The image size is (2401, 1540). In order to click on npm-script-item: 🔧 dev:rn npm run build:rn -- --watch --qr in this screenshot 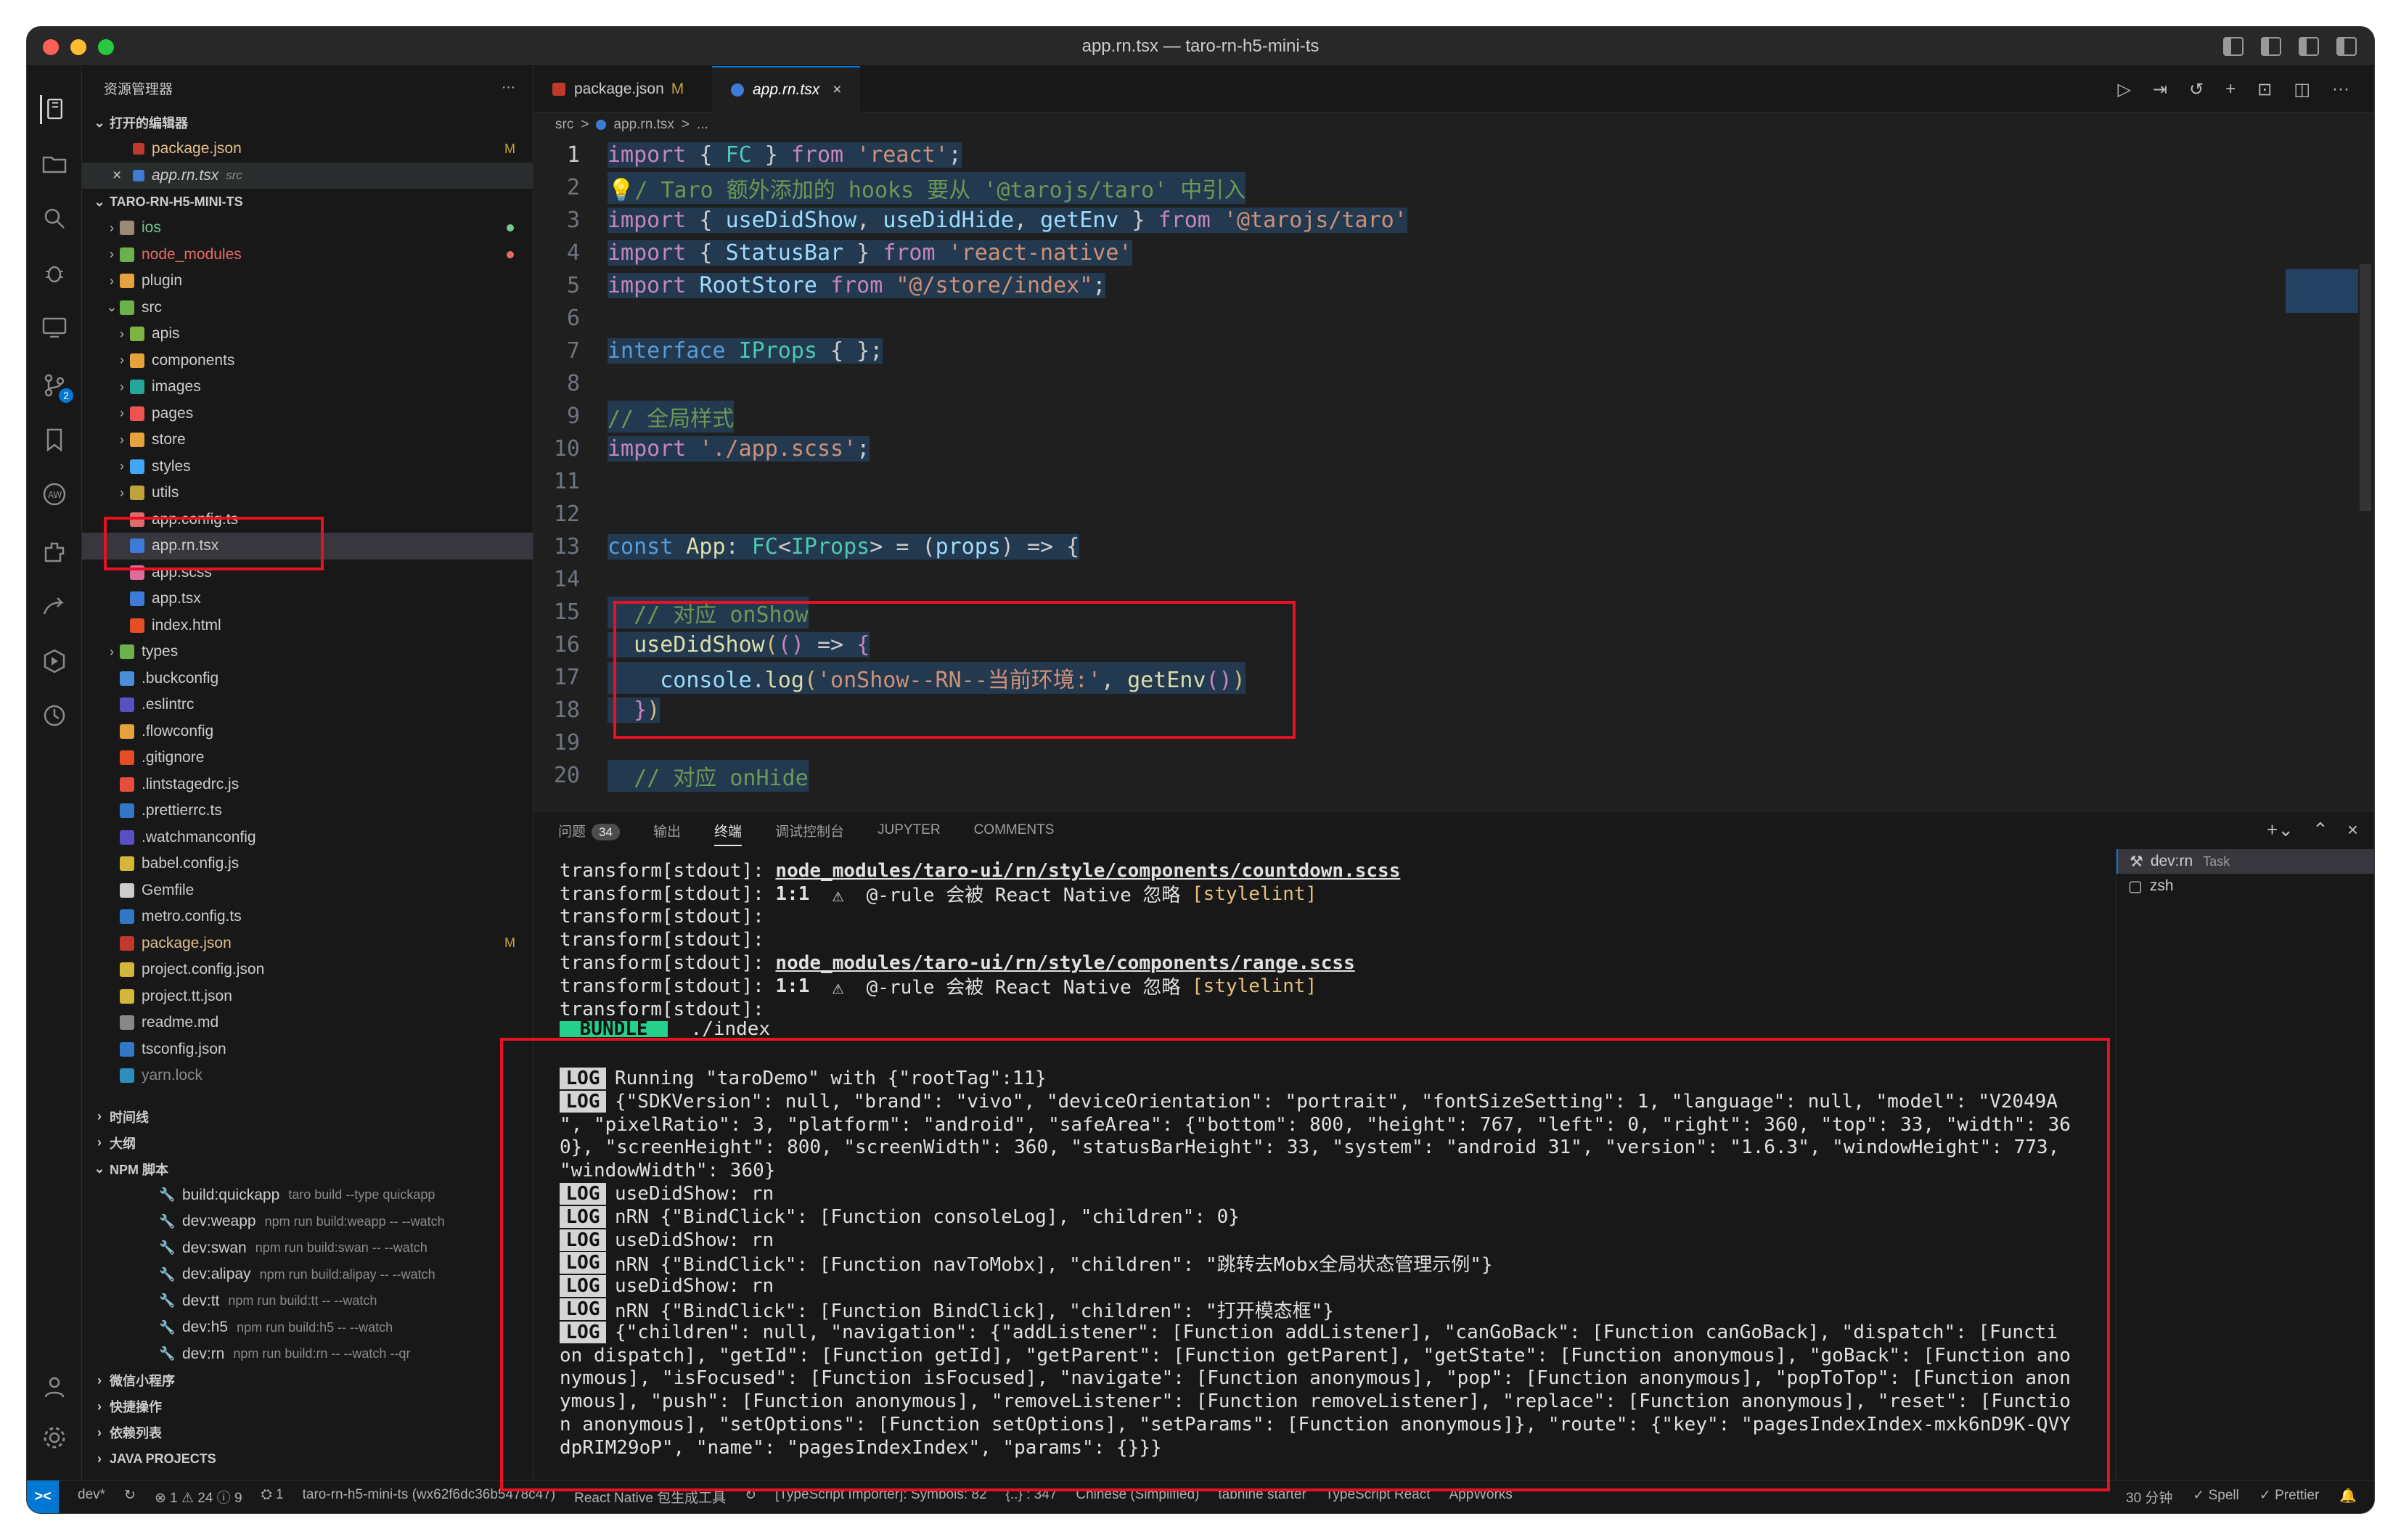, I will do `click(307, 1354)`.